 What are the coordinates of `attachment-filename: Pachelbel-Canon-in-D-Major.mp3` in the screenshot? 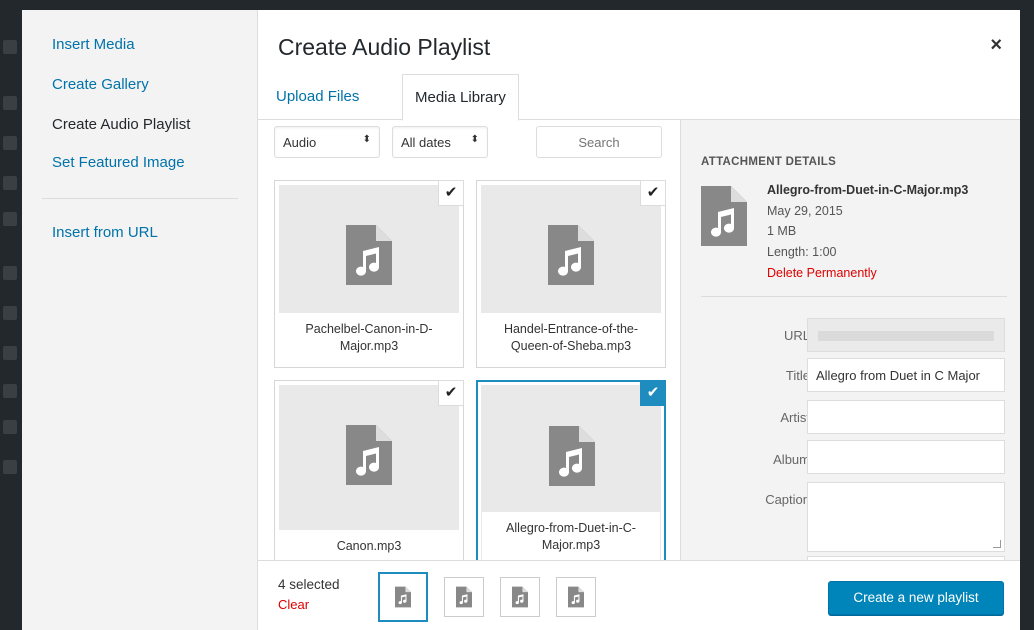 It's located at (369, 338).